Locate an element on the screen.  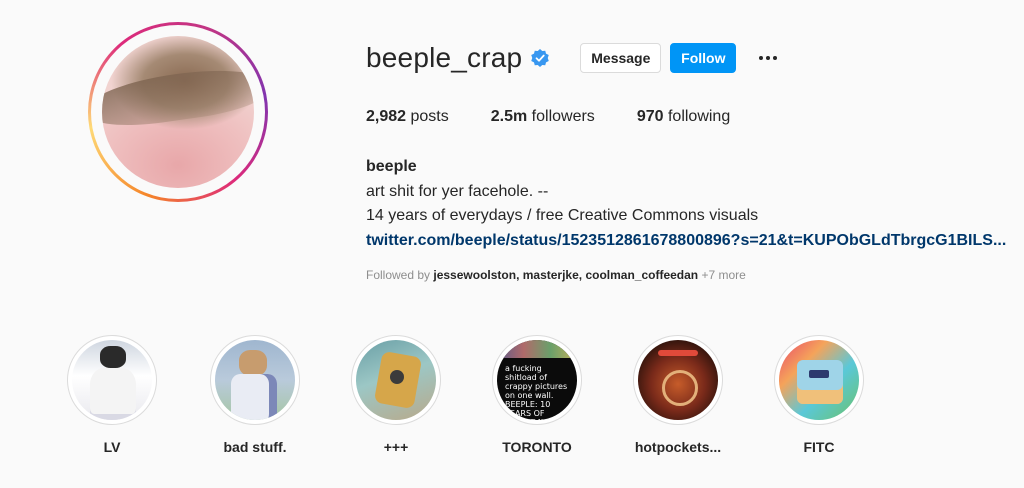
profile-avatar is located at coordinates (178, 112).